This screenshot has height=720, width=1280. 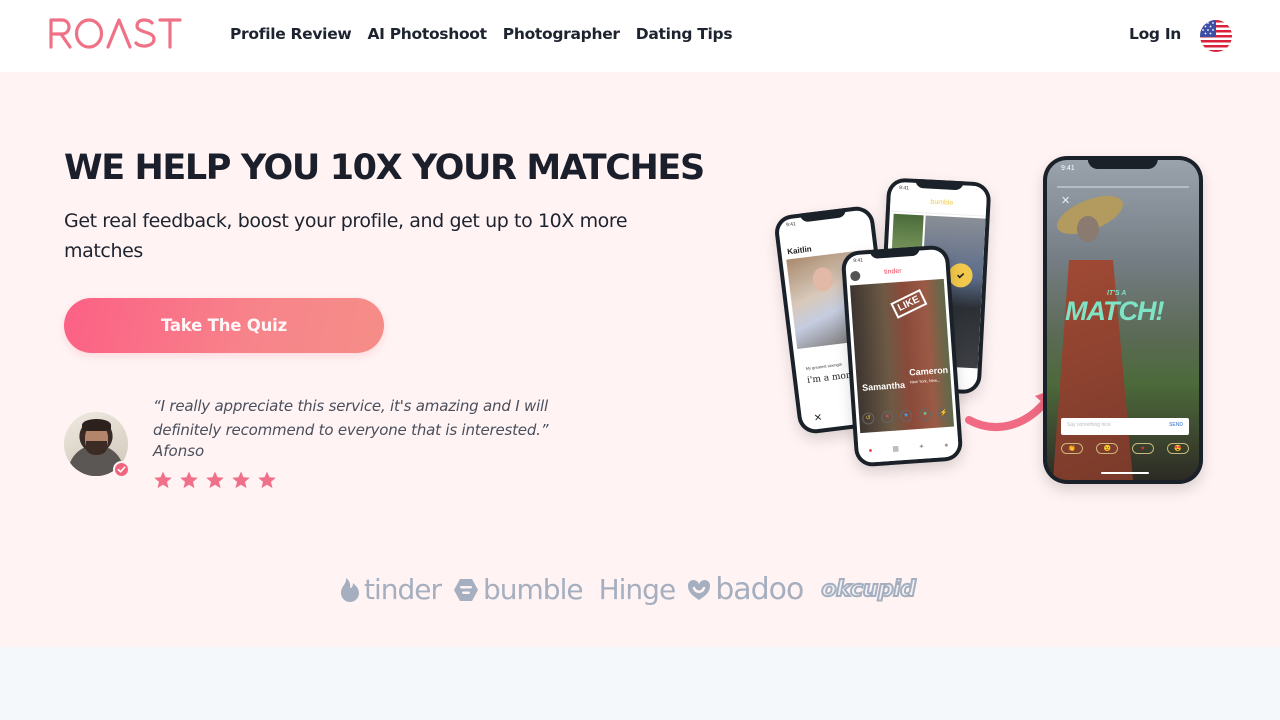 I want to click on tinder-app-name: tinder, so click(x=892, y=272).